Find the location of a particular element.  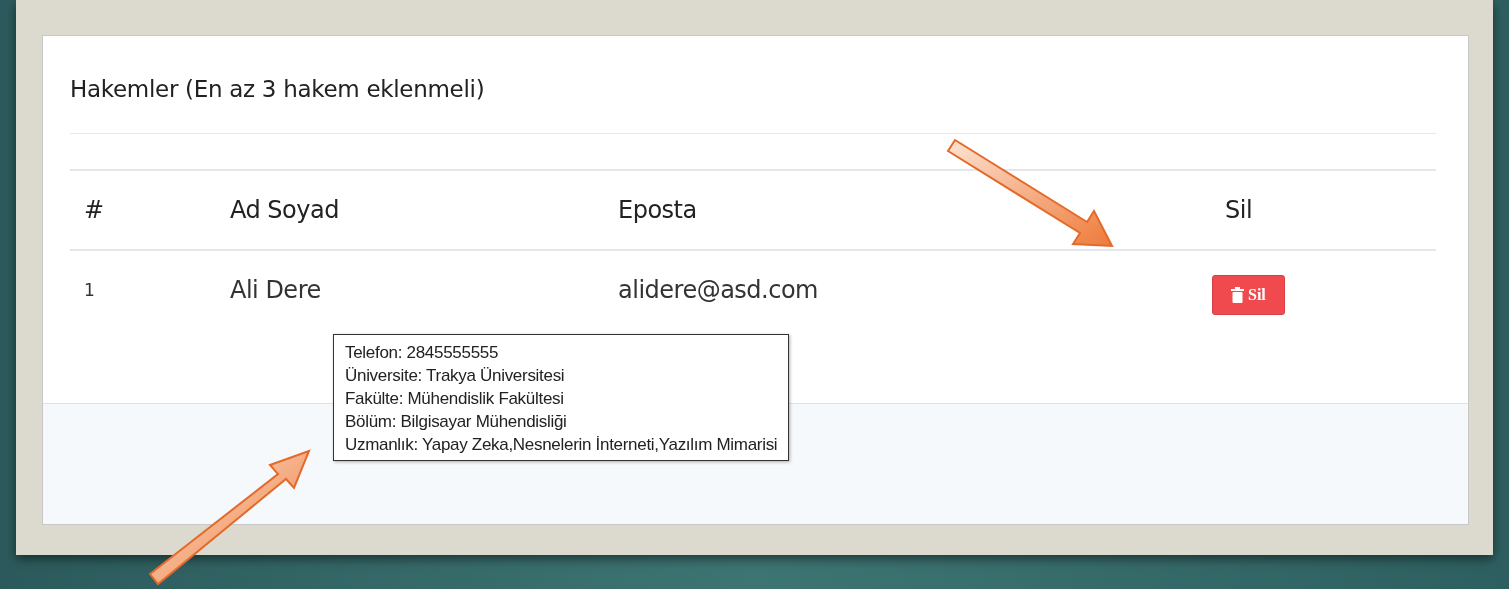

tooltip-line: Fakülte: Mühendislik Fakültesi is located at coordinates (455, 399).